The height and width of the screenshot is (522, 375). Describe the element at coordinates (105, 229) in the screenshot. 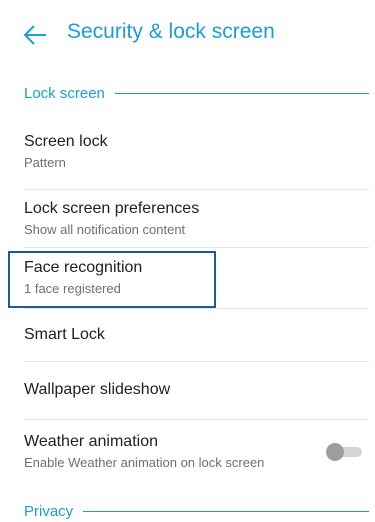

I see `setting-subtitle: Show all notification content` at that location.